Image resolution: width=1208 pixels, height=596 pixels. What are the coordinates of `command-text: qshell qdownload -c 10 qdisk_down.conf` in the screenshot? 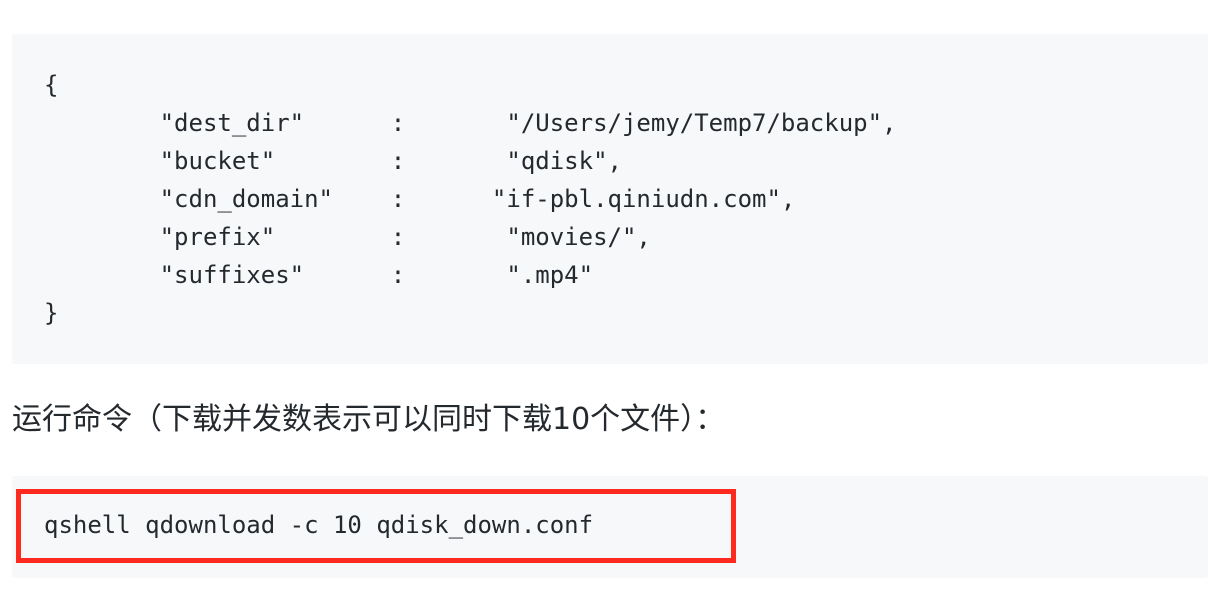 It's located at (319, 525).